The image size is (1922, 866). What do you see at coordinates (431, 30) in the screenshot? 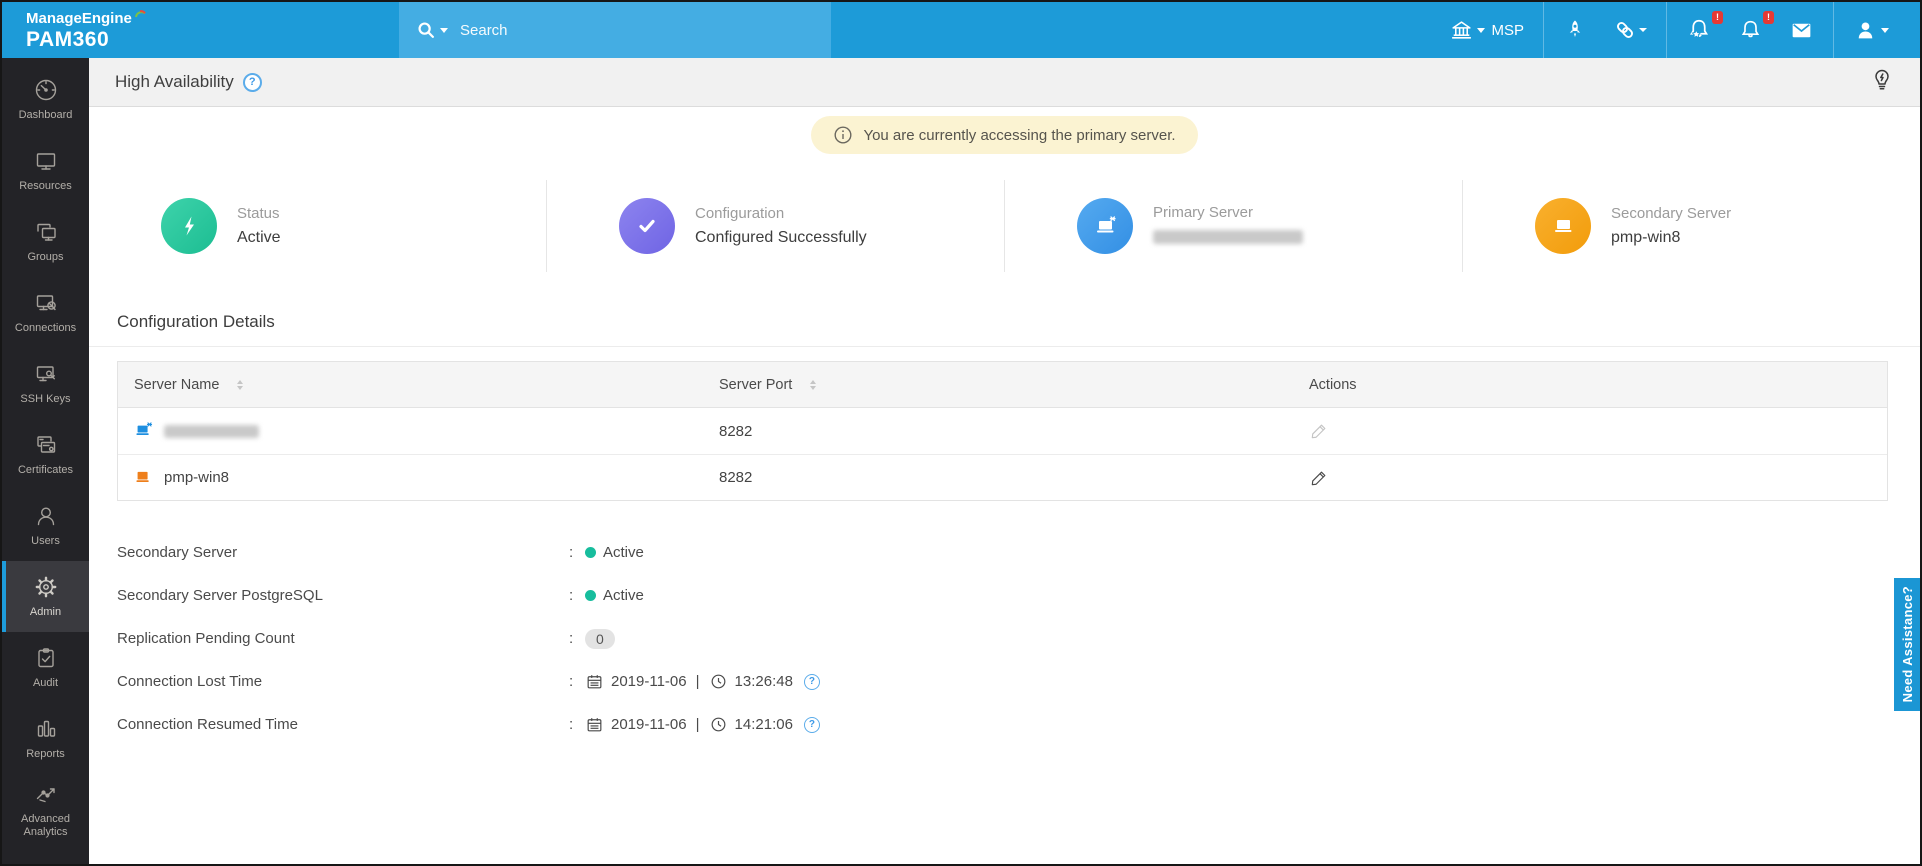
I see `search-icon` at bounding box center [431, 30].